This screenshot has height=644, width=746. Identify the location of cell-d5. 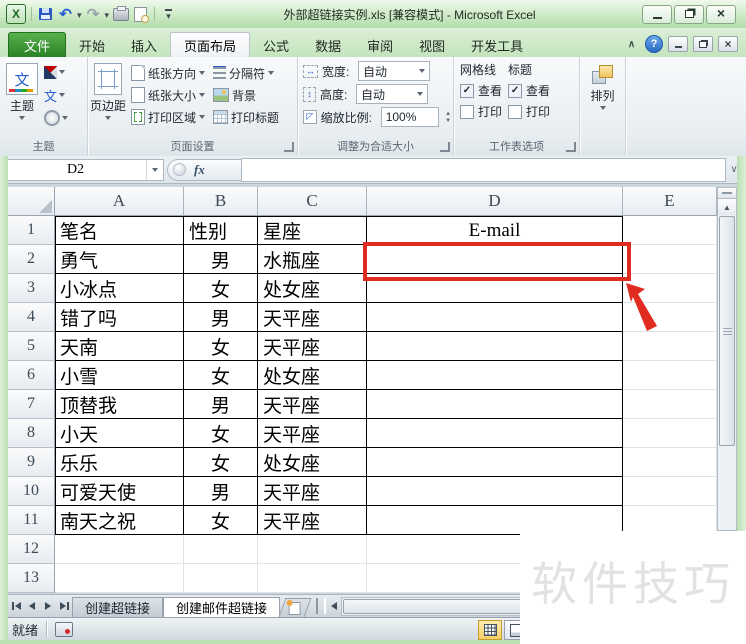
(495, 346).